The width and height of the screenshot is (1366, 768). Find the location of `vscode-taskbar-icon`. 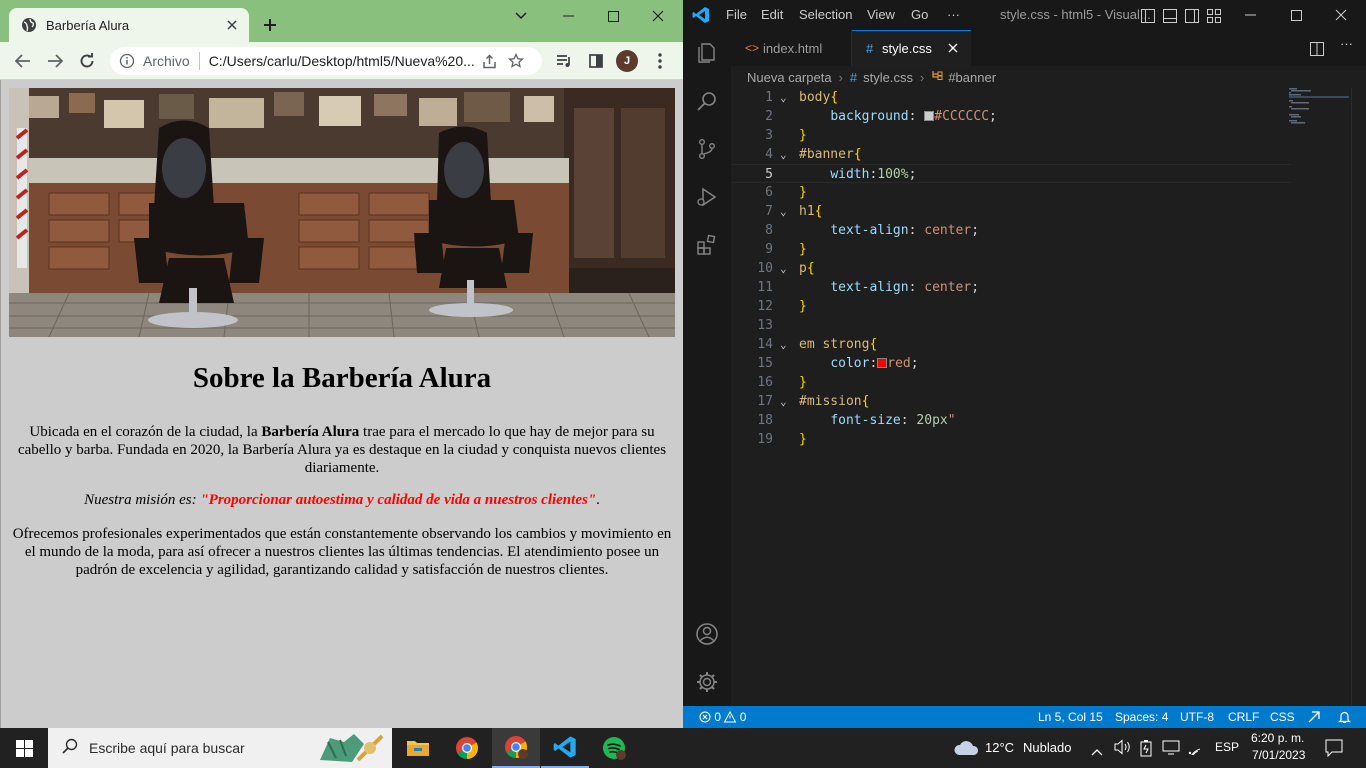

vscode-taskbar-icon is located at coordinates (565, 748).